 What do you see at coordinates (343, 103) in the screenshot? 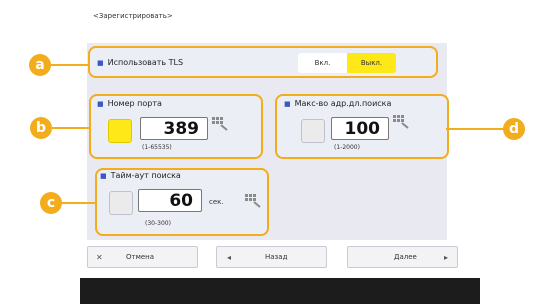
I see `max-search-label: Макс-во адр.дл.поиска` at bounding box center [343, 103].